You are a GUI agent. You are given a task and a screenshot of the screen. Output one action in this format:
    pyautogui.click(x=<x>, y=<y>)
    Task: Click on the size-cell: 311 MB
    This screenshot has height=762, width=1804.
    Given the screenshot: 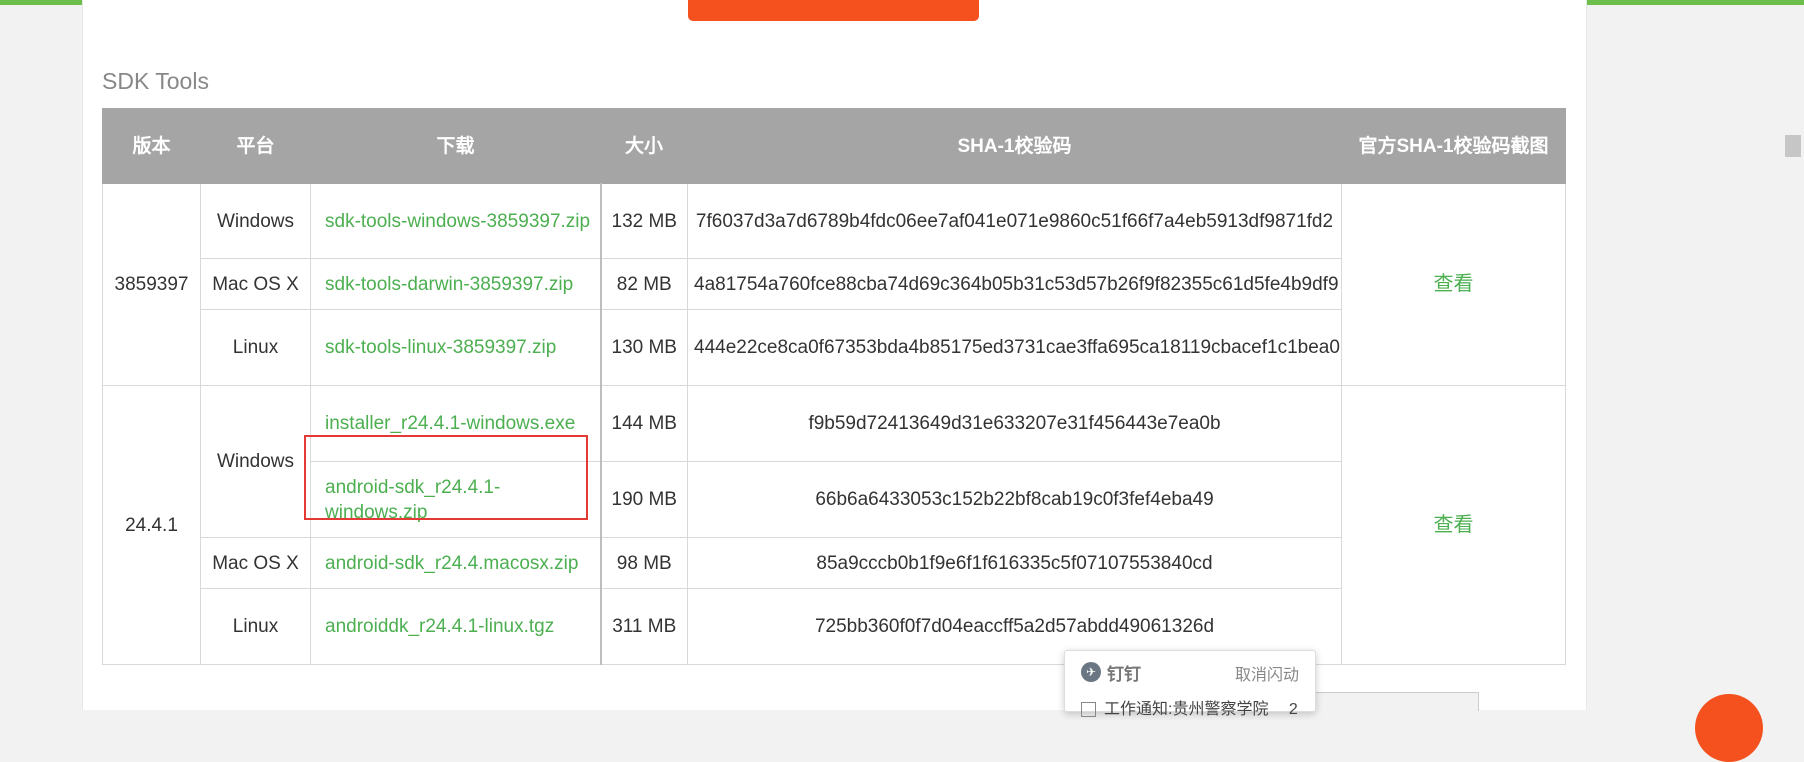 What is the action you would take?
    pyautogui.click(x=643, y=626)
    